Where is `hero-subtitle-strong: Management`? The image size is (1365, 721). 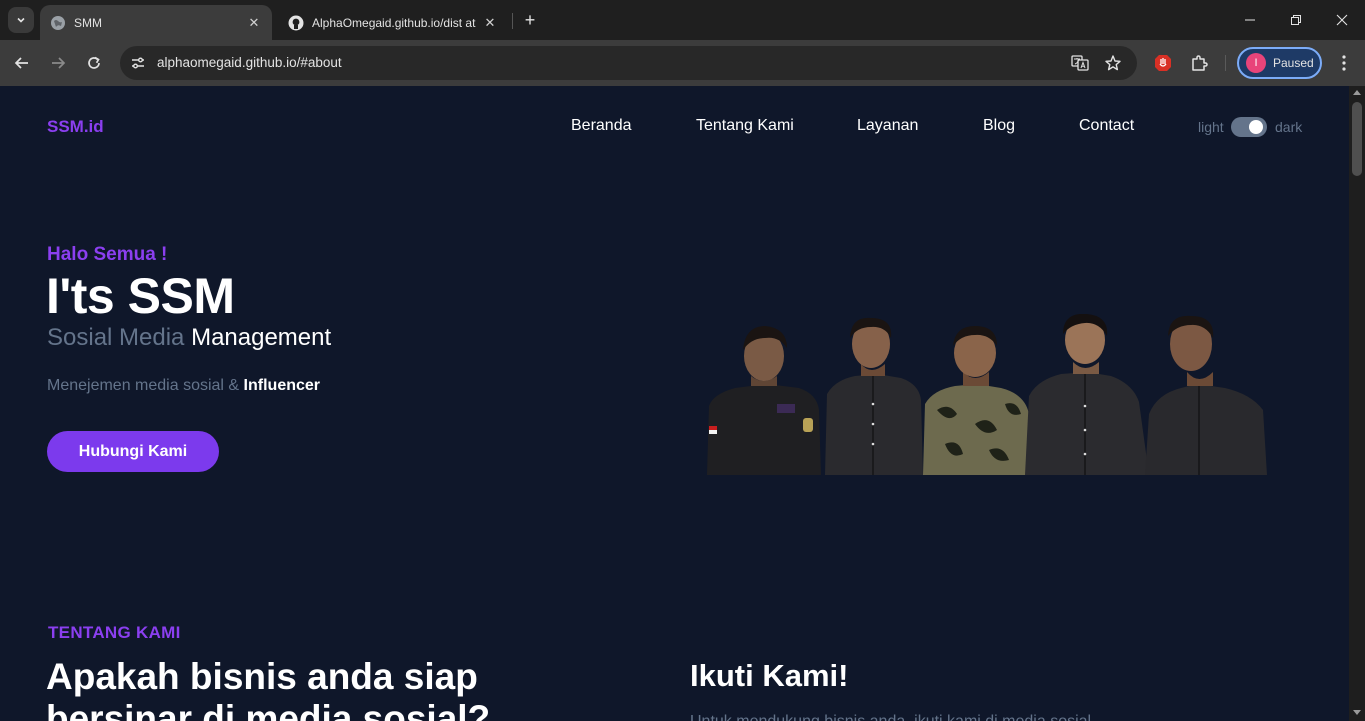 hero-subtitle-strong: Management is located at coordinates (261, 337).